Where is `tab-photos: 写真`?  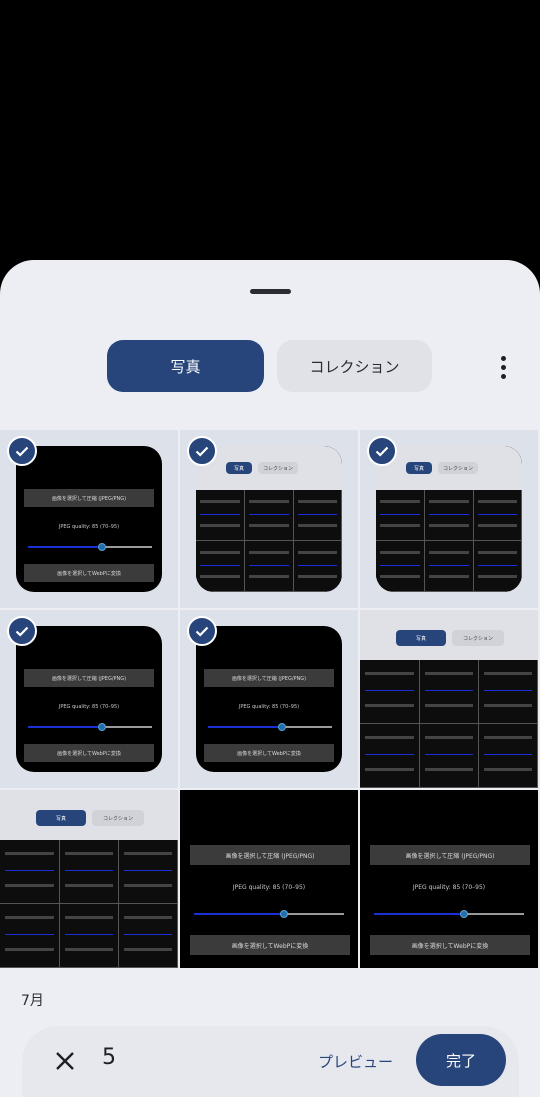 tab-photos: 写真 is located at coordinates (185, 366).